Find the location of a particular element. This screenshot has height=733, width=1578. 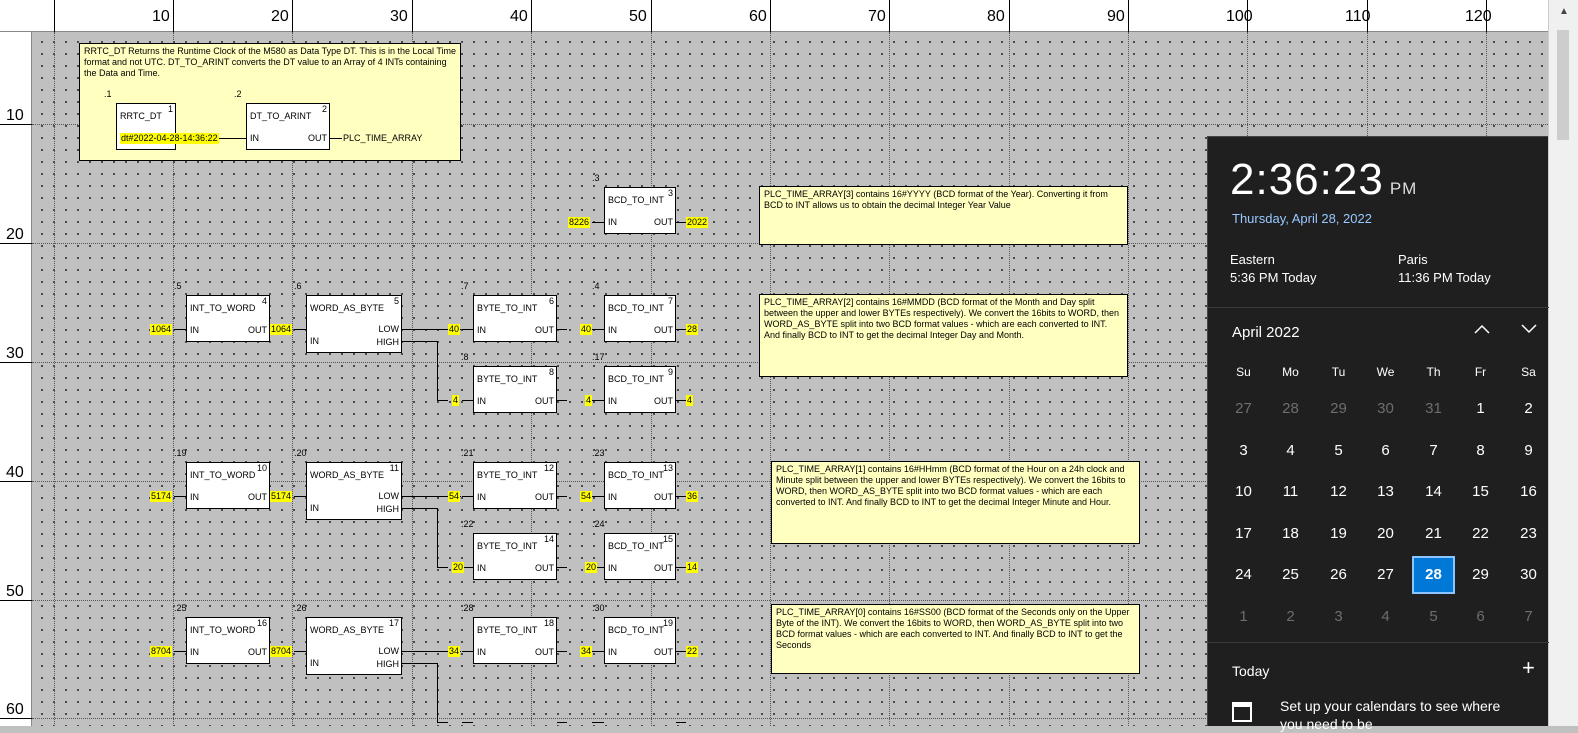

function-block-bcd-to-int: BCD_TO_INT 9 IN OUT is located at coordinates (640, 389).